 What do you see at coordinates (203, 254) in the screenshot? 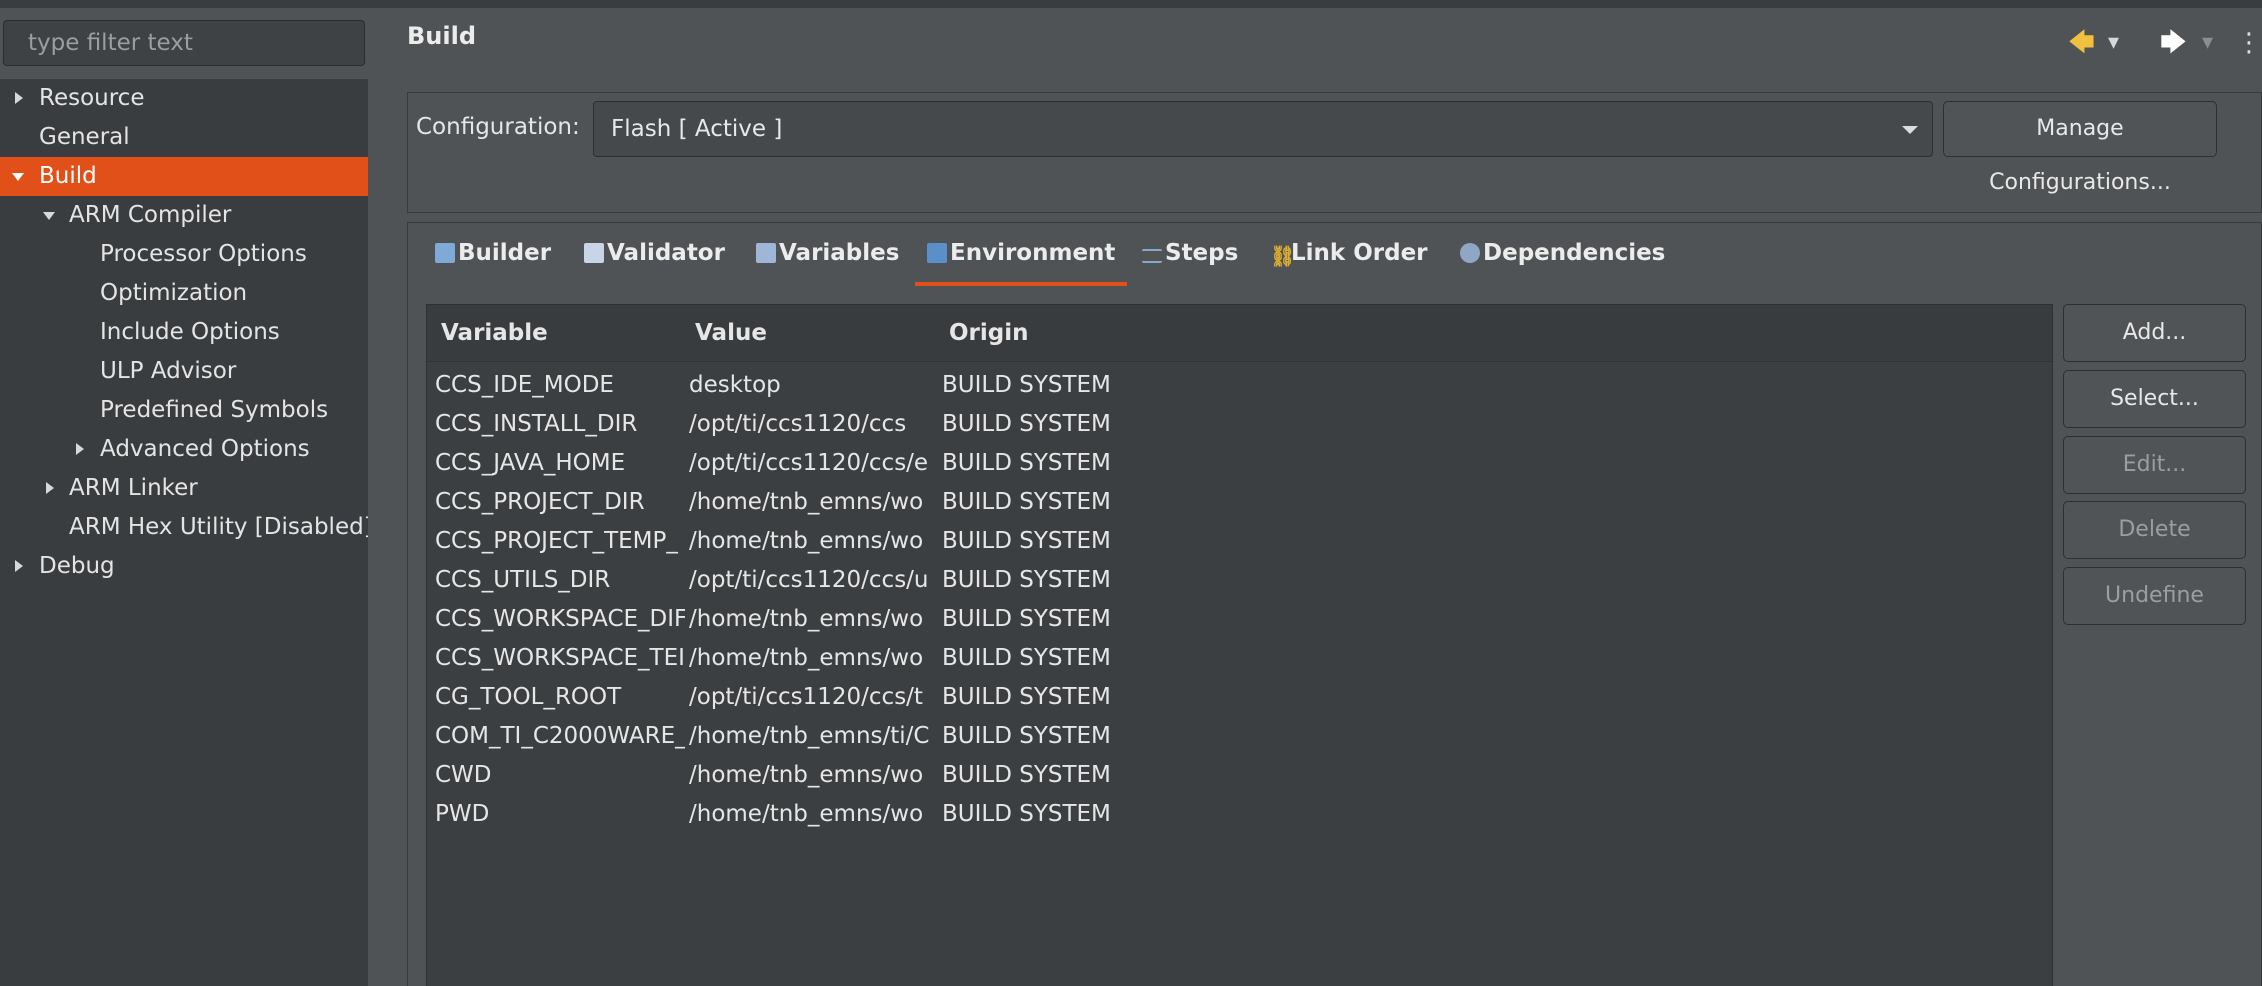
I see `tree-item-label: Processor Options` at bounding box center [203, 254].